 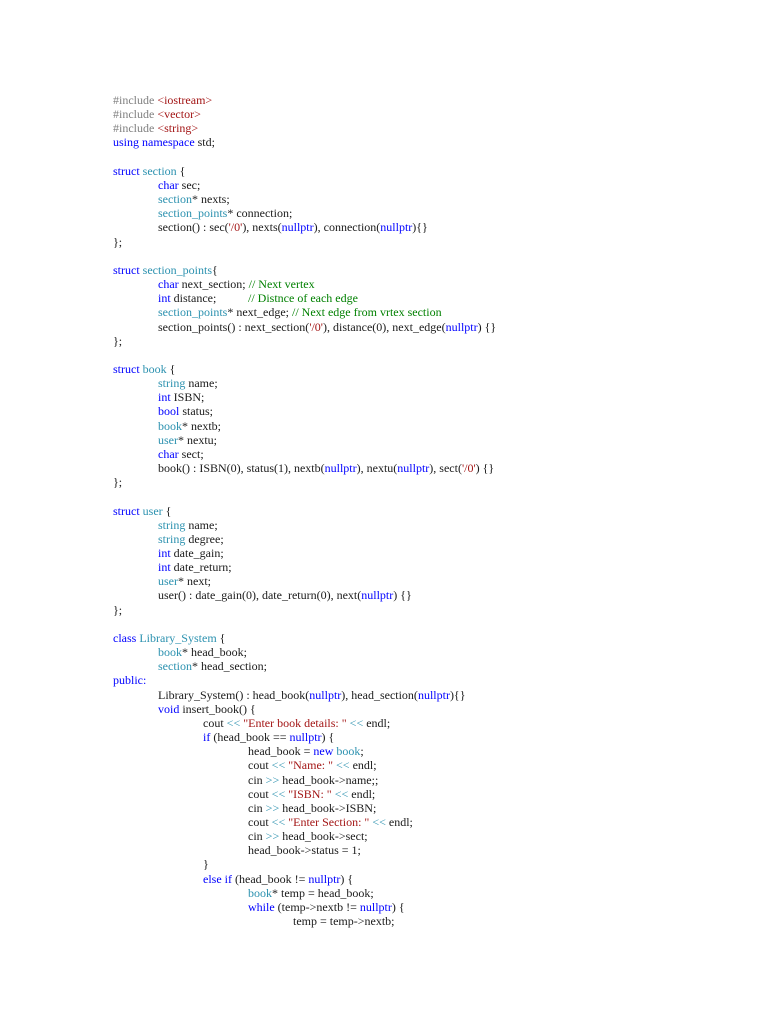 I want to click on code-text: std;, so click(x=204, y=142).